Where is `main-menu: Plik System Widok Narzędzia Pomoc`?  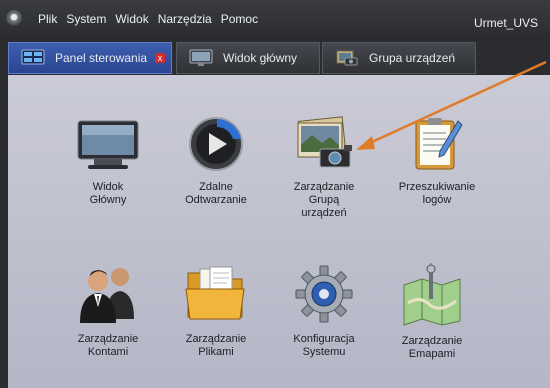
main-menu: Plik System Widok Narzędzia Pomoc is located at coordinates (148, 19).